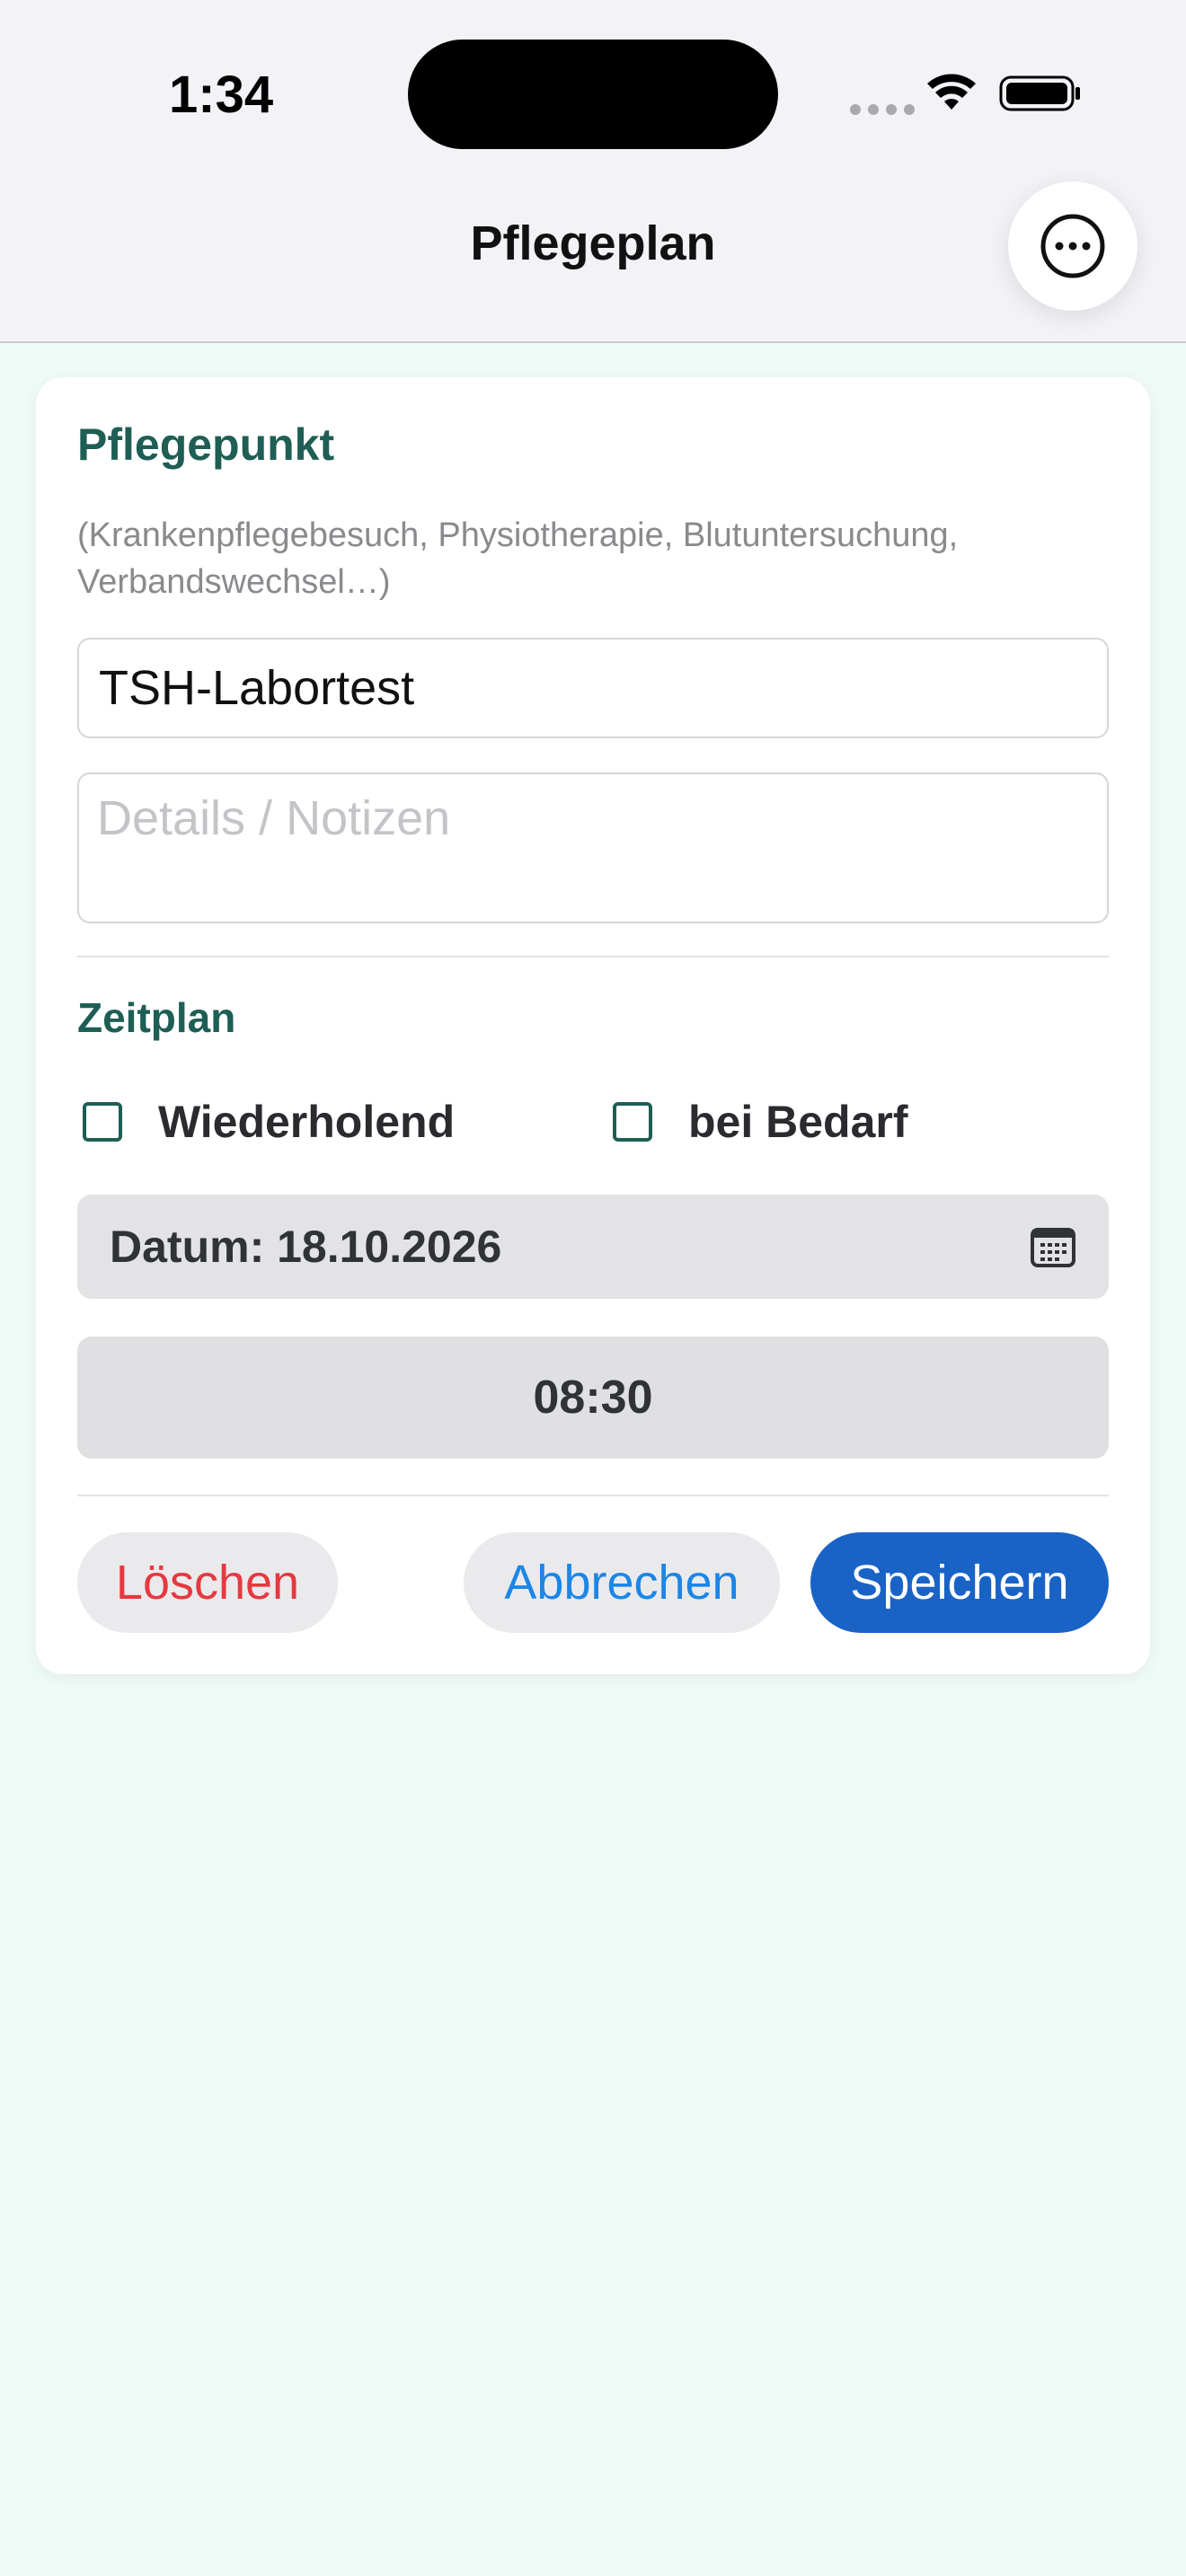 This screenshot has height=2576, width=1186. I want to click on ellipsis-circle-icon, so click(1072, 246).